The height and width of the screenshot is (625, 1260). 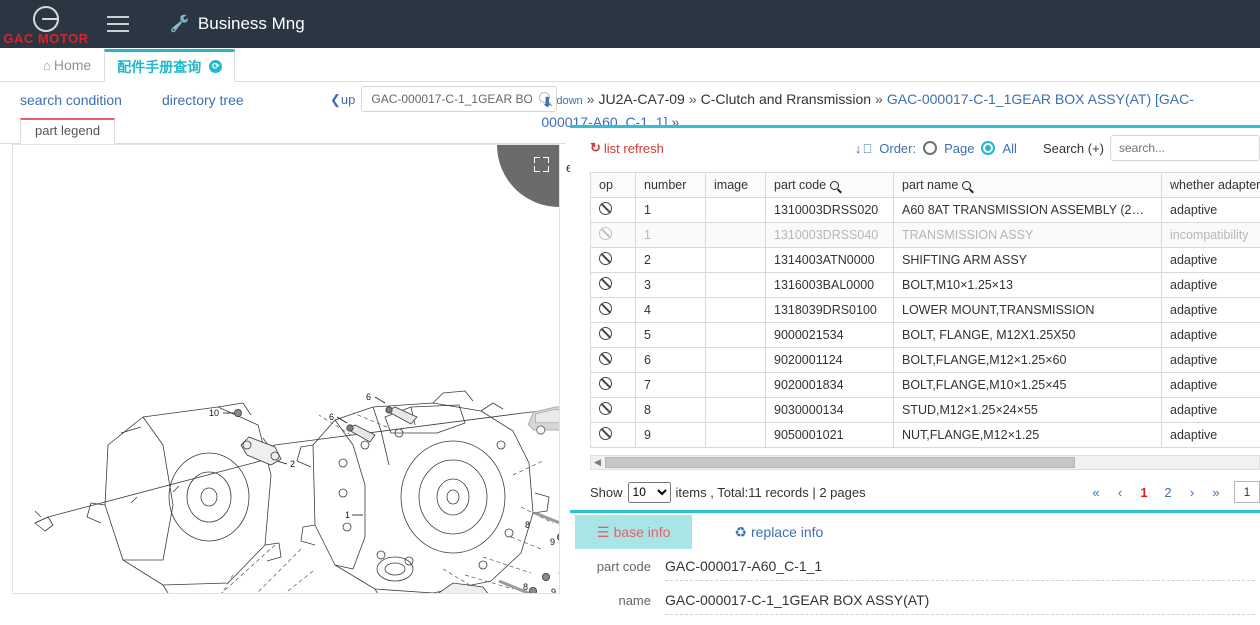 I want to click on callout-2: 2, so click(x=292, y=464).